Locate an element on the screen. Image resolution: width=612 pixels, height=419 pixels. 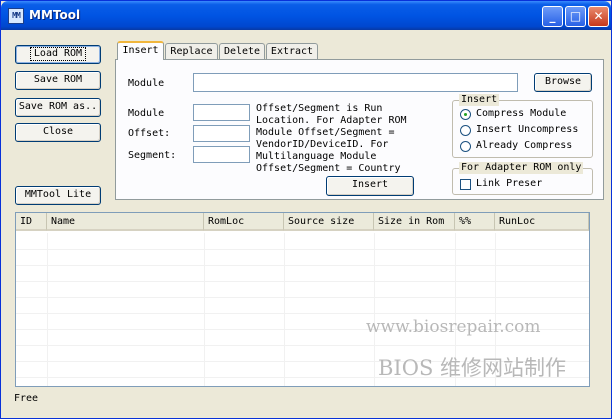
watermark-url: www.biosrepair.com is located at coordinates (453, 327).